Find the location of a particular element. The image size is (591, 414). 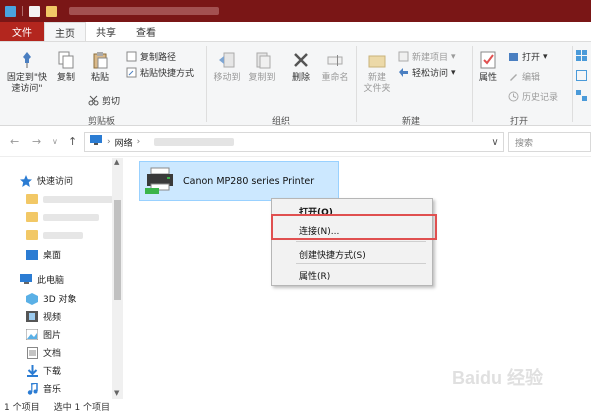

sidebar-item-this-pc: 此电脑 is located at coordinates (42, 279).